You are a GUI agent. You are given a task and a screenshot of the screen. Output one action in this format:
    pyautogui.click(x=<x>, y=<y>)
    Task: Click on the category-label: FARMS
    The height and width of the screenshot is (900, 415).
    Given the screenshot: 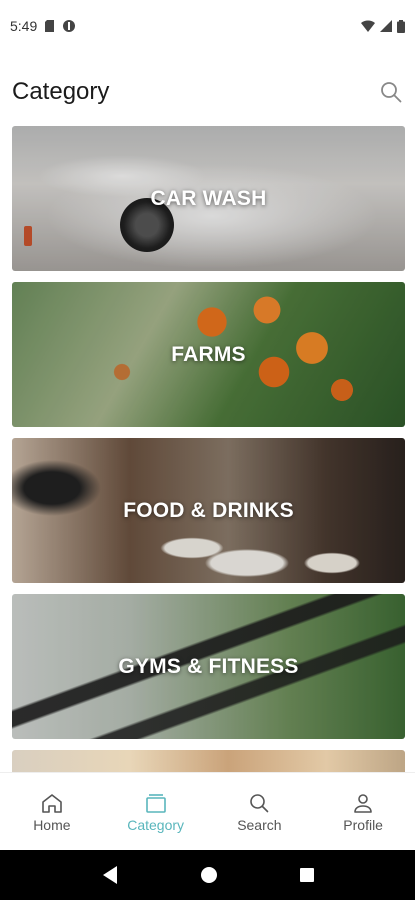 What is the action you would take?
    pyautogui.click(x=208, y=354)
    